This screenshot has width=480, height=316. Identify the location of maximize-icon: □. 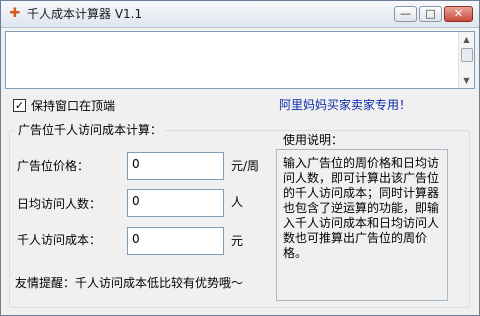
(430, 13).